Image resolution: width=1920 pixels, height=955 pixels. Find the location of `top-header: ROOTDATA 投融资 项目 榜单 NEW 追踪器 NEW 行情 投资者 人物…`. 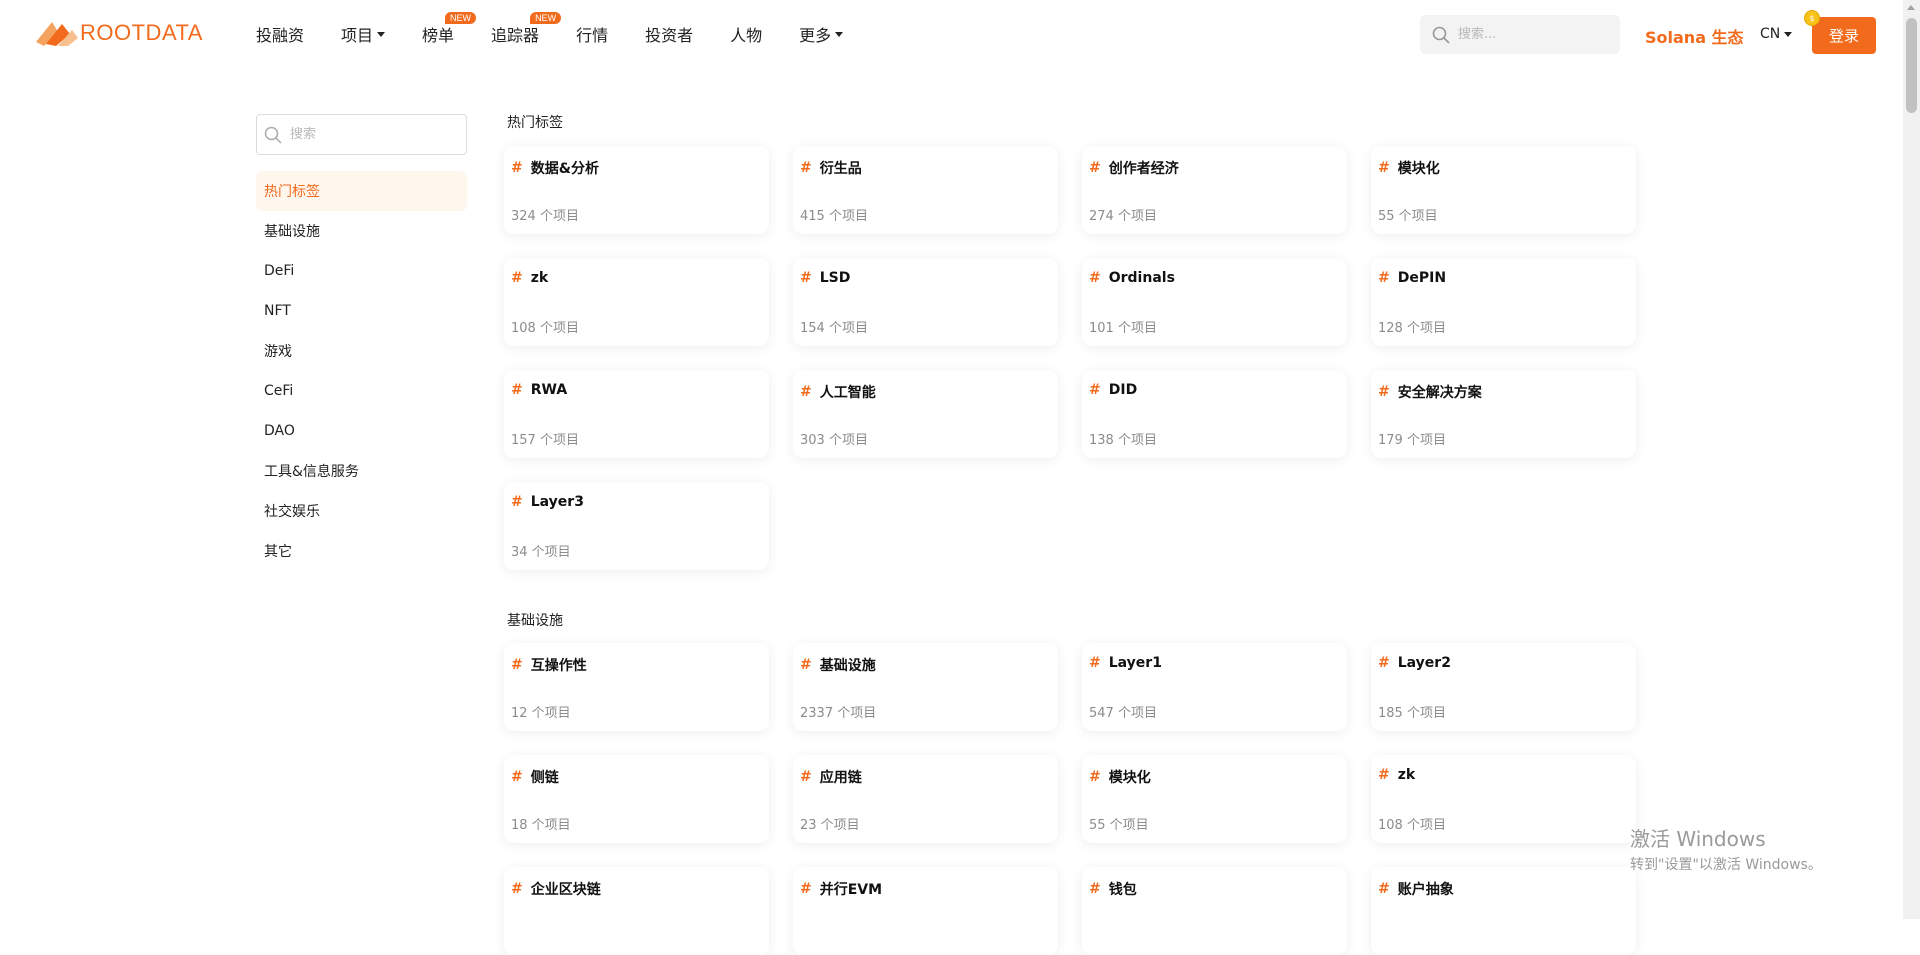

top-header: ROOTDATA 投融资 项目 榜单 NEW 追踪器 NEW 行情 投资者 人物… is located at coordinates (950, 34).